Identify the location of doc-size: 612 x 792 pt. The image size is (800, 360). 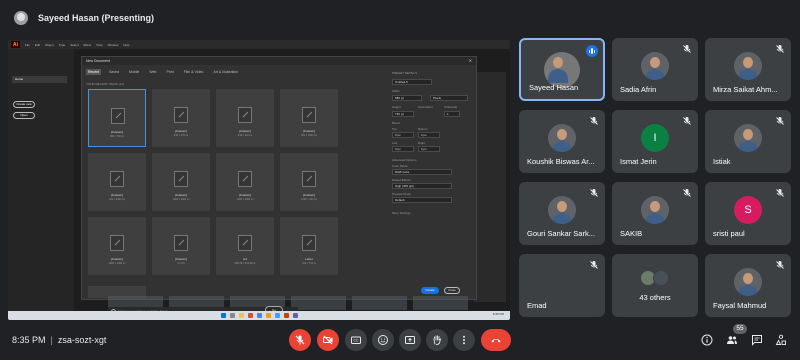
(309, 263).